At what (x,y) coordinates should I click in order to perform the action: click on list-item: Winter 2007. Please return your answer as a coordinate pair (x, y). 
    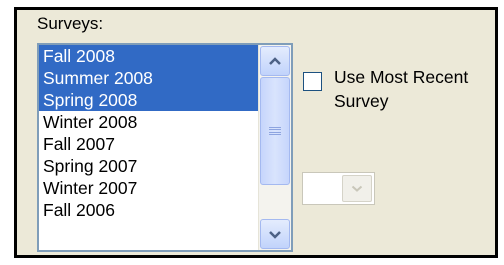
    Looking at the image, I should click on (150, 188).